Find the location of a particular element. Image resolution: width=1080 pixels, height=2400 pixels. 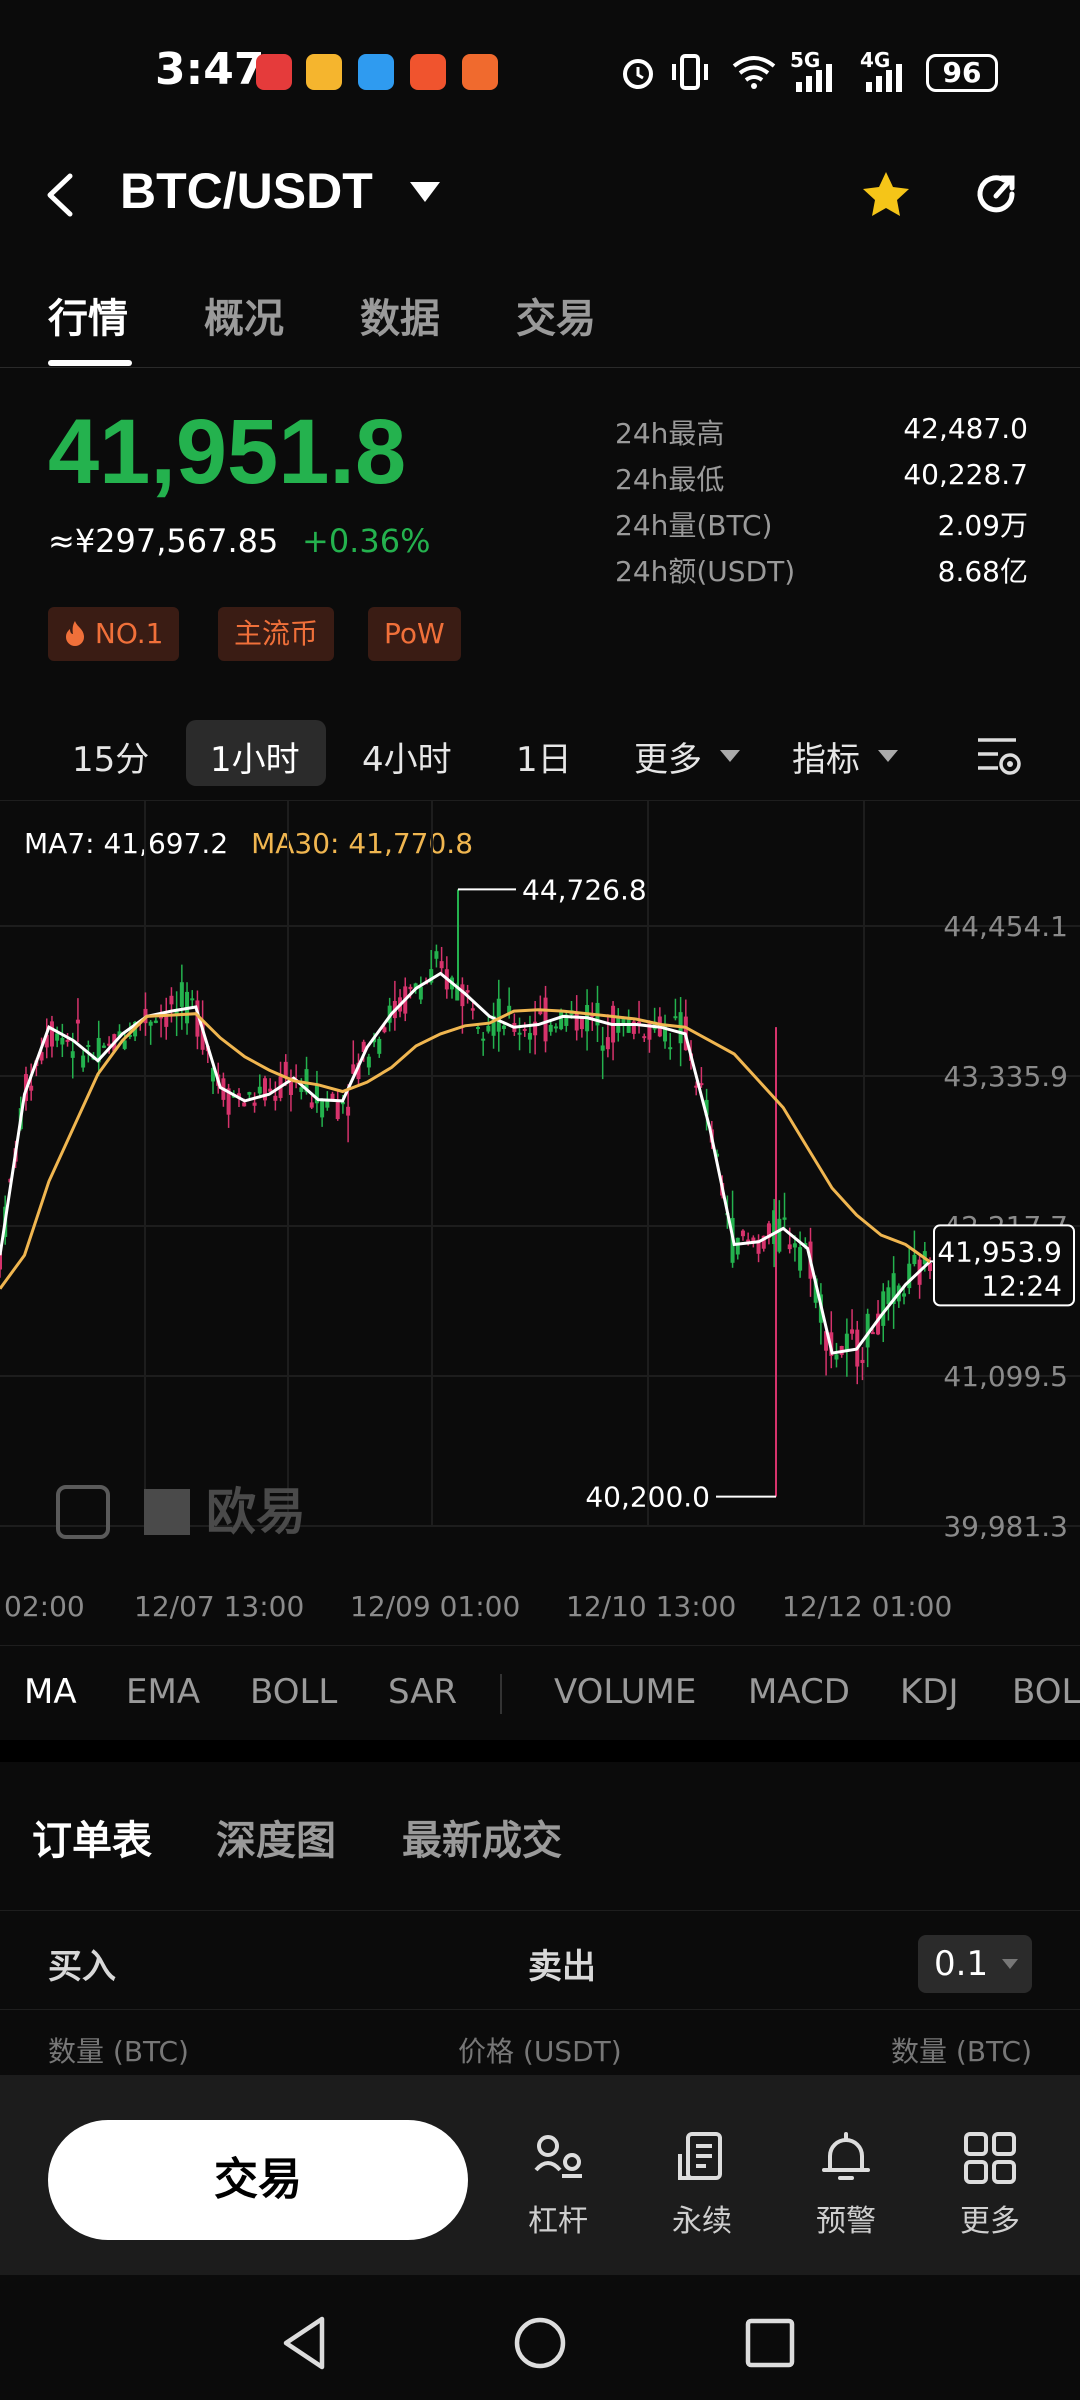

alarm-icon is located at coordinates (638, 74).